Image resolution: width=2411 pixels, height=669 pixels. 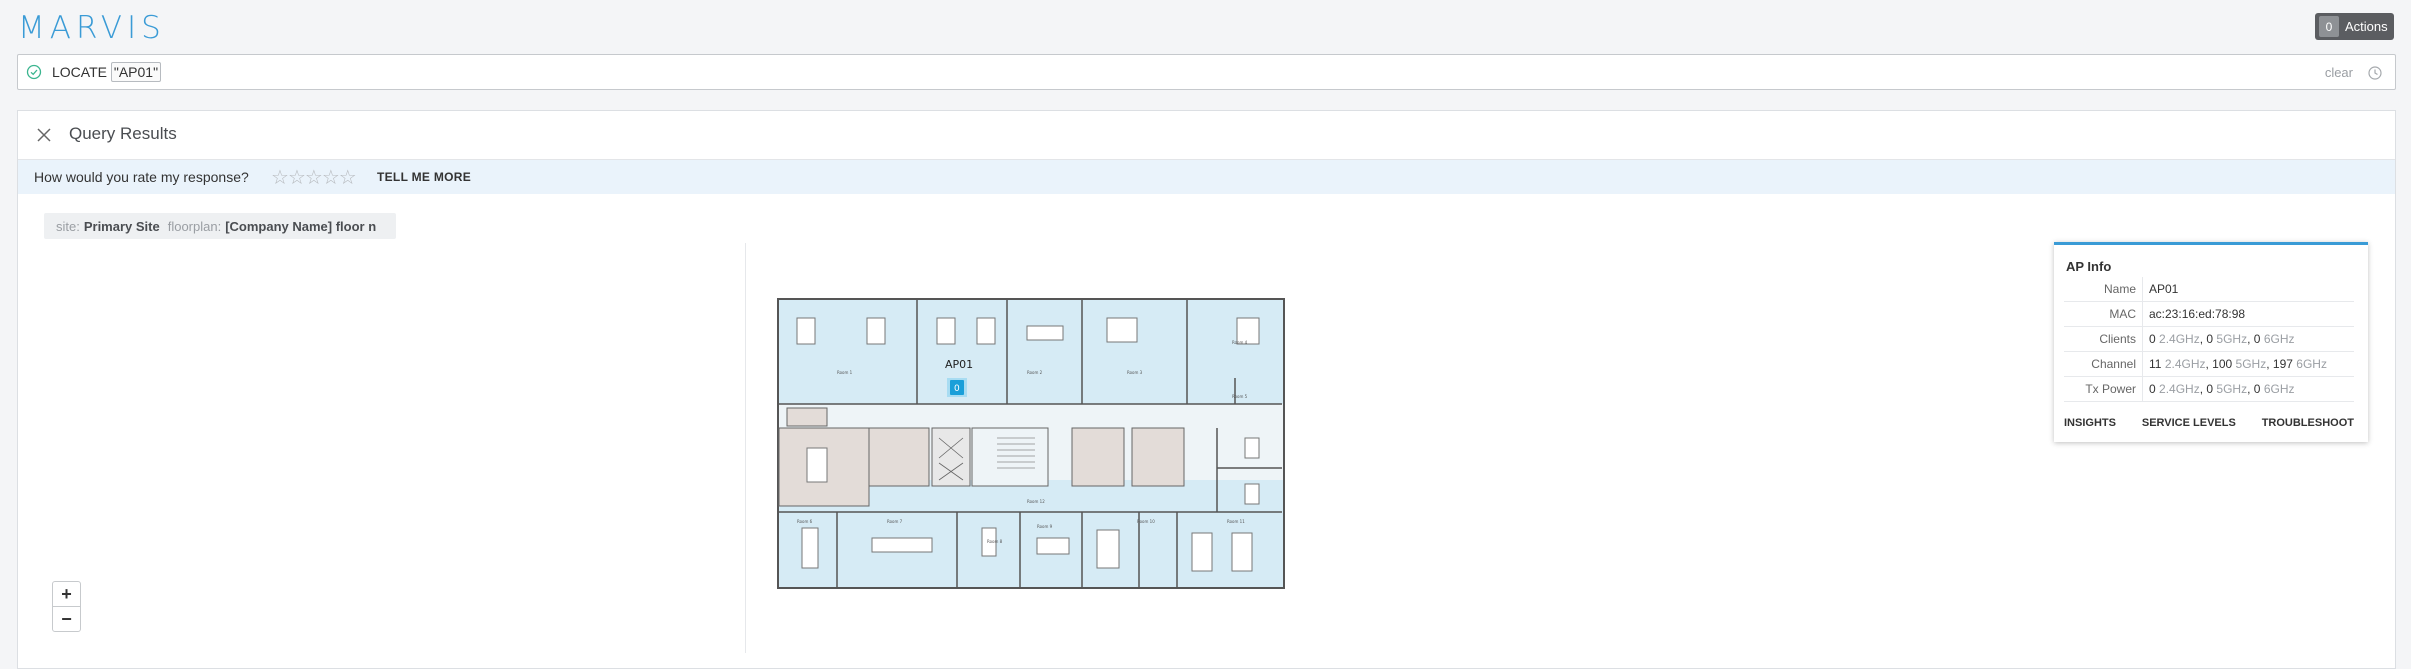 I want to click on room-label: Room 2, so click(x=1035, y=372).